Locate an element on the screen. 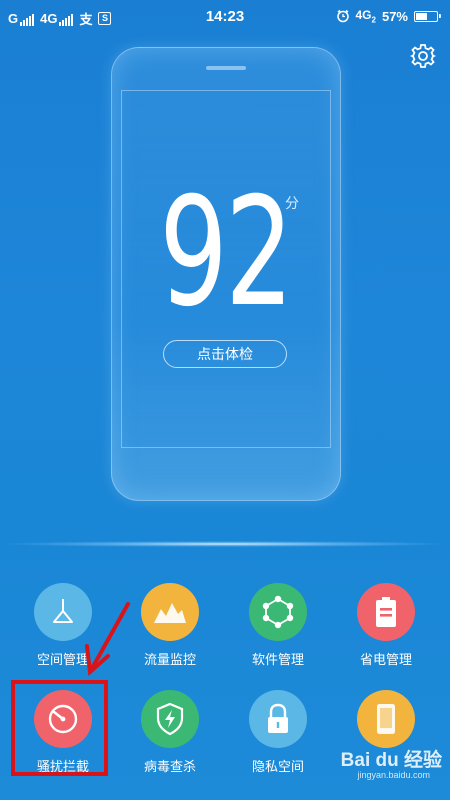  power-saving-circle is located at coordinates (386, 612).